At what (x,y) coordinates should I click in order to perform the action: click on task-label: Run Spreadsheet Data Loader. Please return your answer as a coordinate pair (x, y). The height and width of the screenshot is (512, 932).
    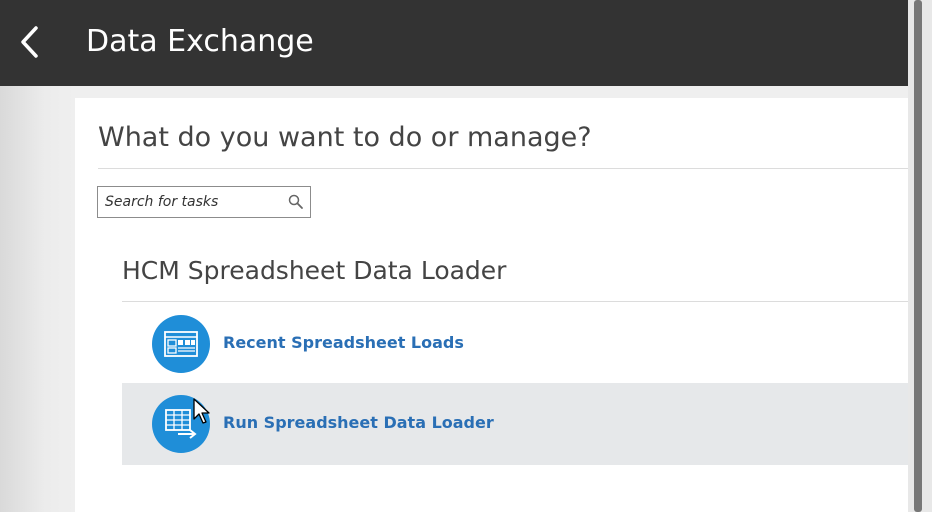
    Looking at the image, I should click on (358, 423).